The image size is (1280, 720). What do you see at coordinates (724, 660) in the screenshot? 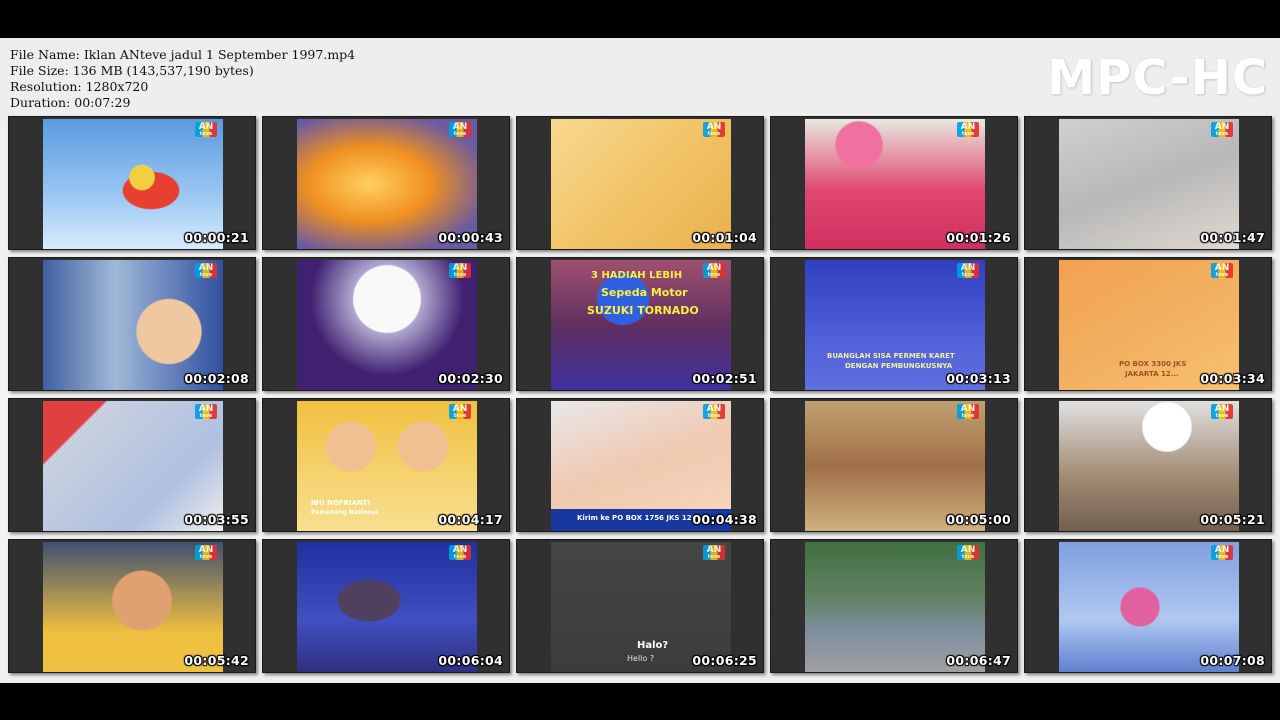
I see `thumbnail-timestamp: 00:06:25` at bounding box center [724, 660].